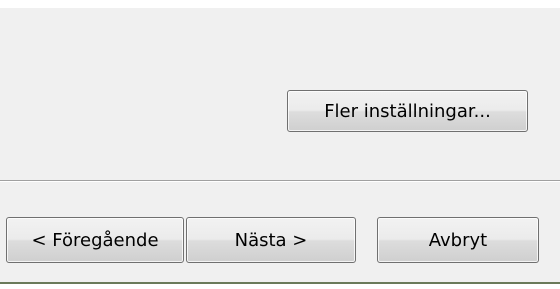  Describe the element at coordinates (280, 4) in the screenshot. I see `dialog-top-margin` at that location.